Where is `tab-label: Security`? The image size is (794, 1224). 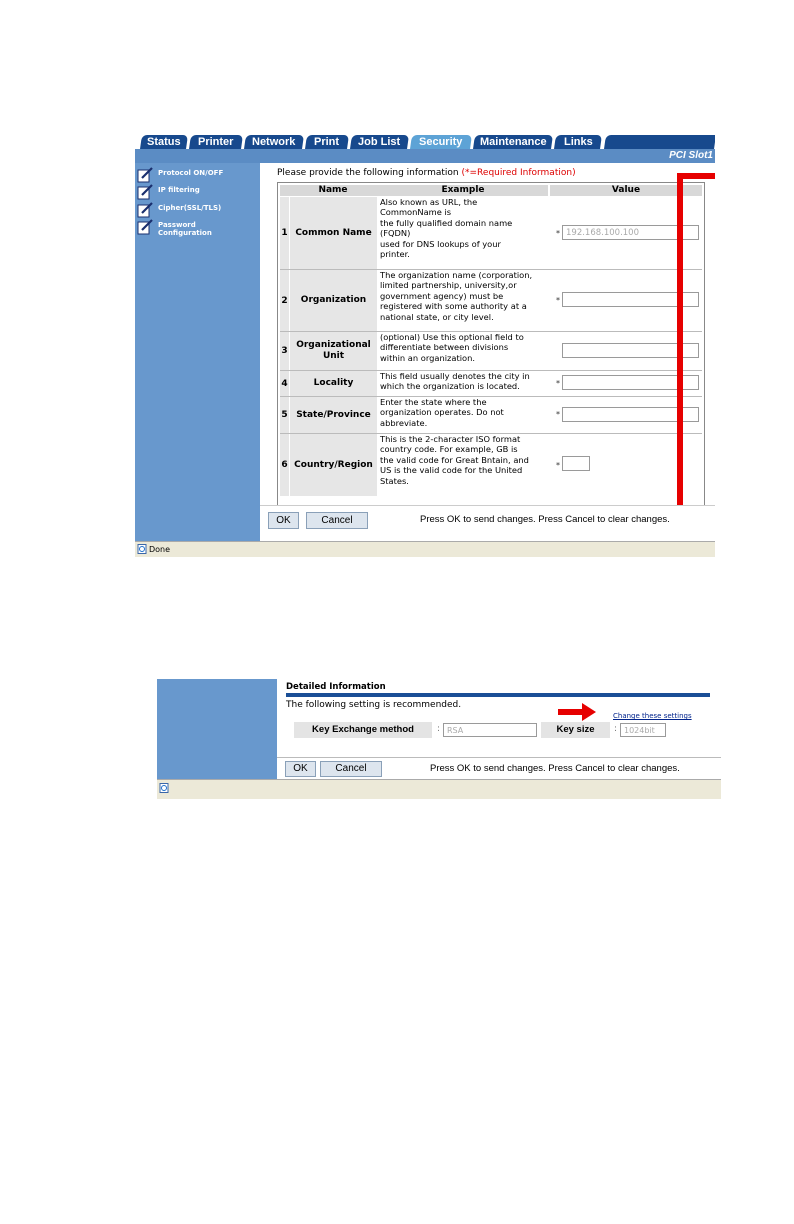 tab-label: Security is located at coordinates (441, 142).